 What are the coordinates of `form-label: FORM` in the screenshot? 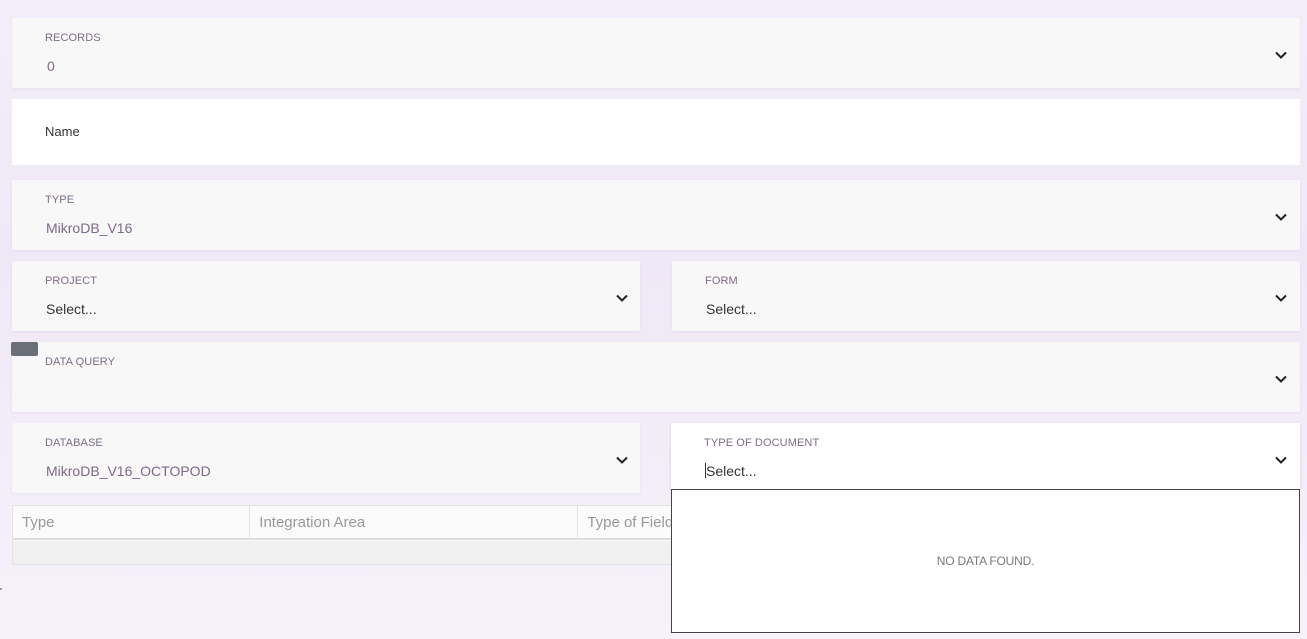 It's located at (721, 281).